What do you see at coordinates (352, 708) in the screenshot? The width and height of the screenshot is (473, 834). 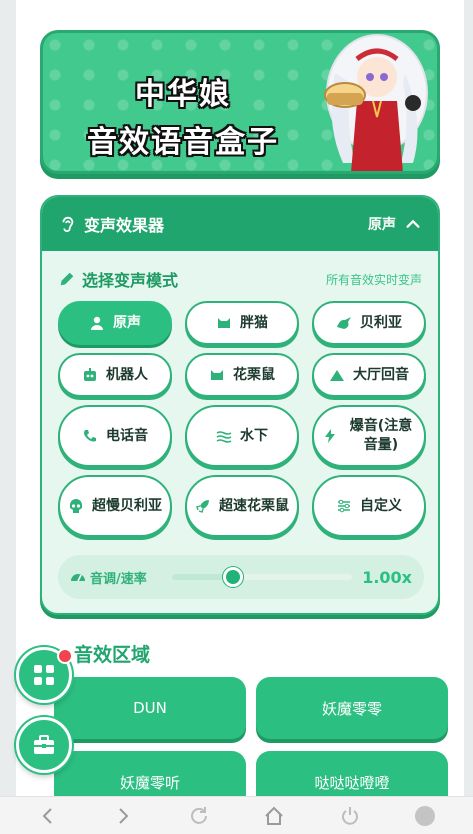 I see `sfx-button: 妖魔零零` at bounding box center [352, 708].